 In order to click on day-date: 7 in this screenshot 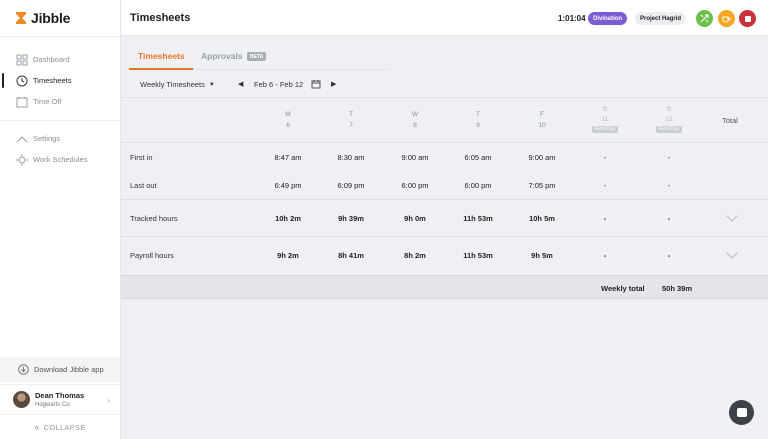, I will do `click(351, 125)`.